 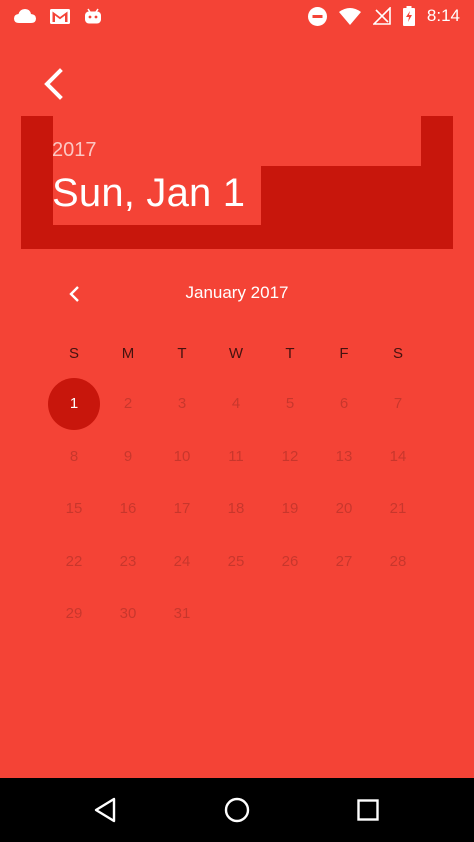 I want to click on weekday-mon: M, so click(x=128, y=353).